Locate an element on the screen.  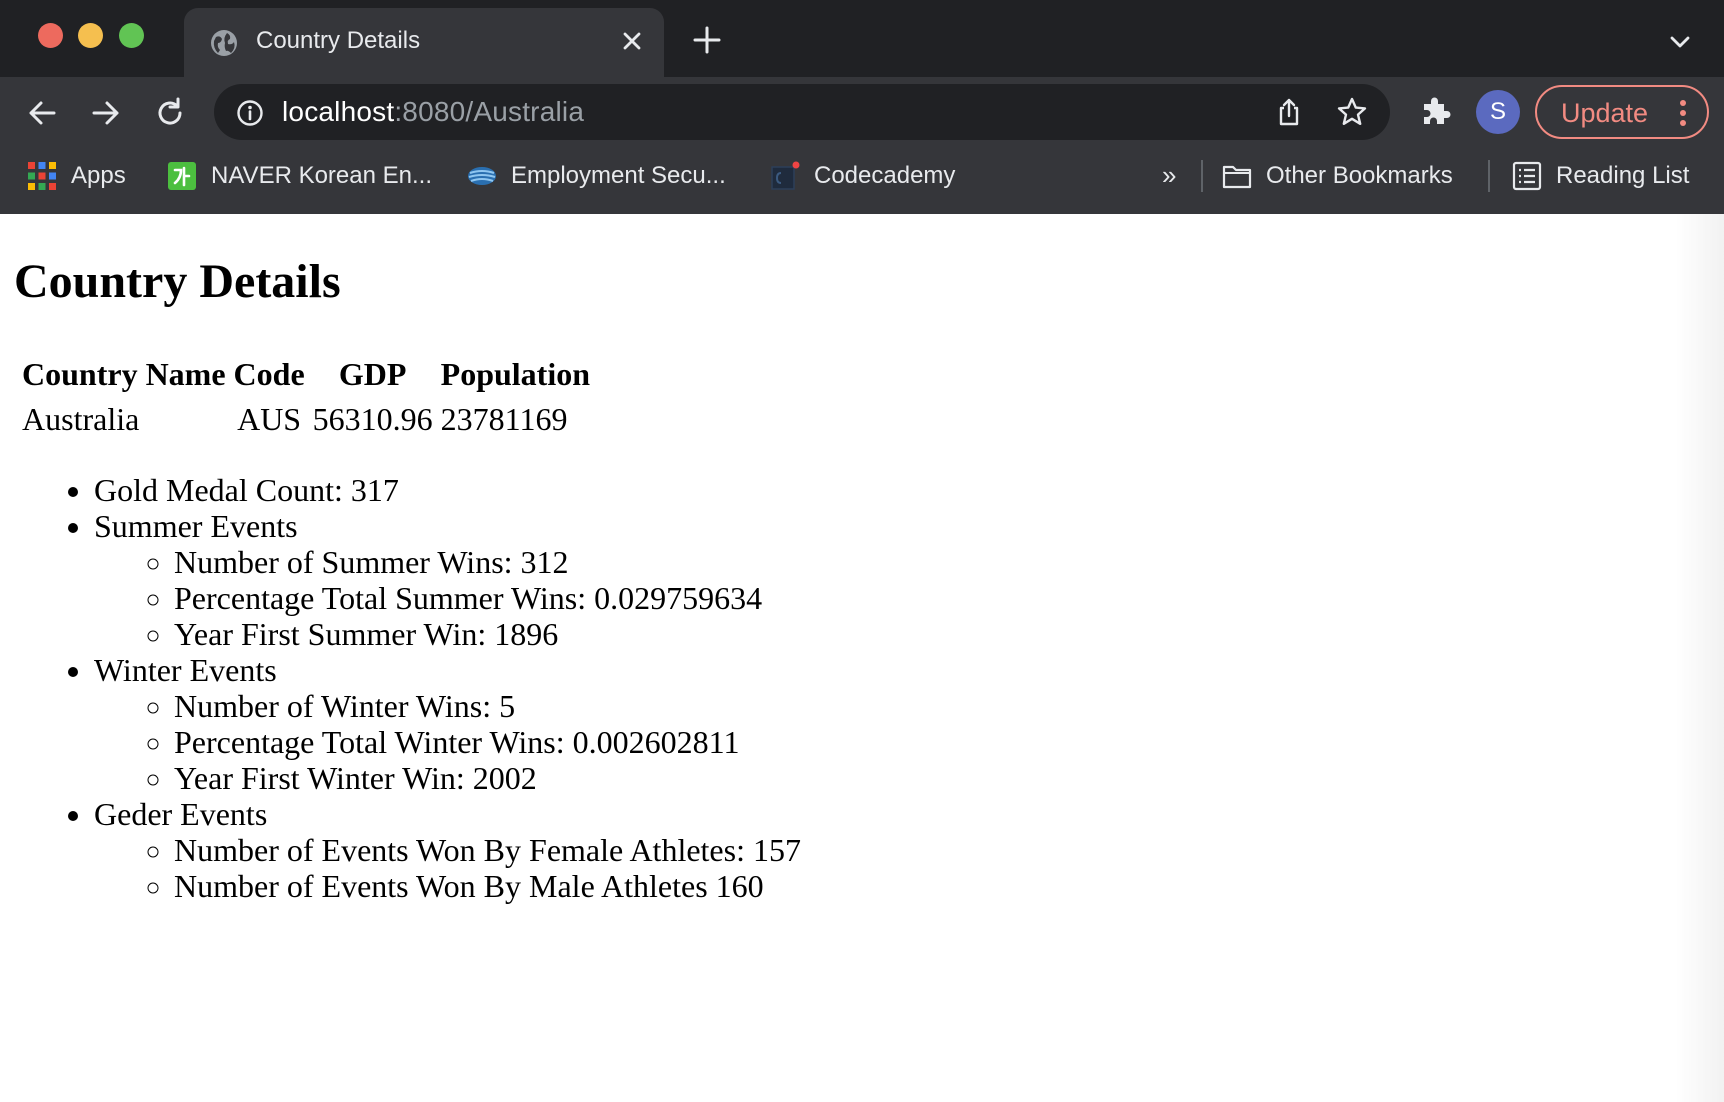
summer-events-label: Summer Events is located at coordinates (196, 526).